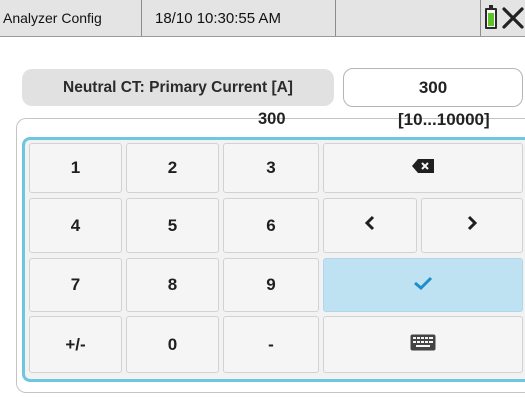 The width and height of the screenshot is (525, 397). What do you see at coordinates (491, 17) in the screenshot?
I see `battery-icon` at bounding box center [491, 17].